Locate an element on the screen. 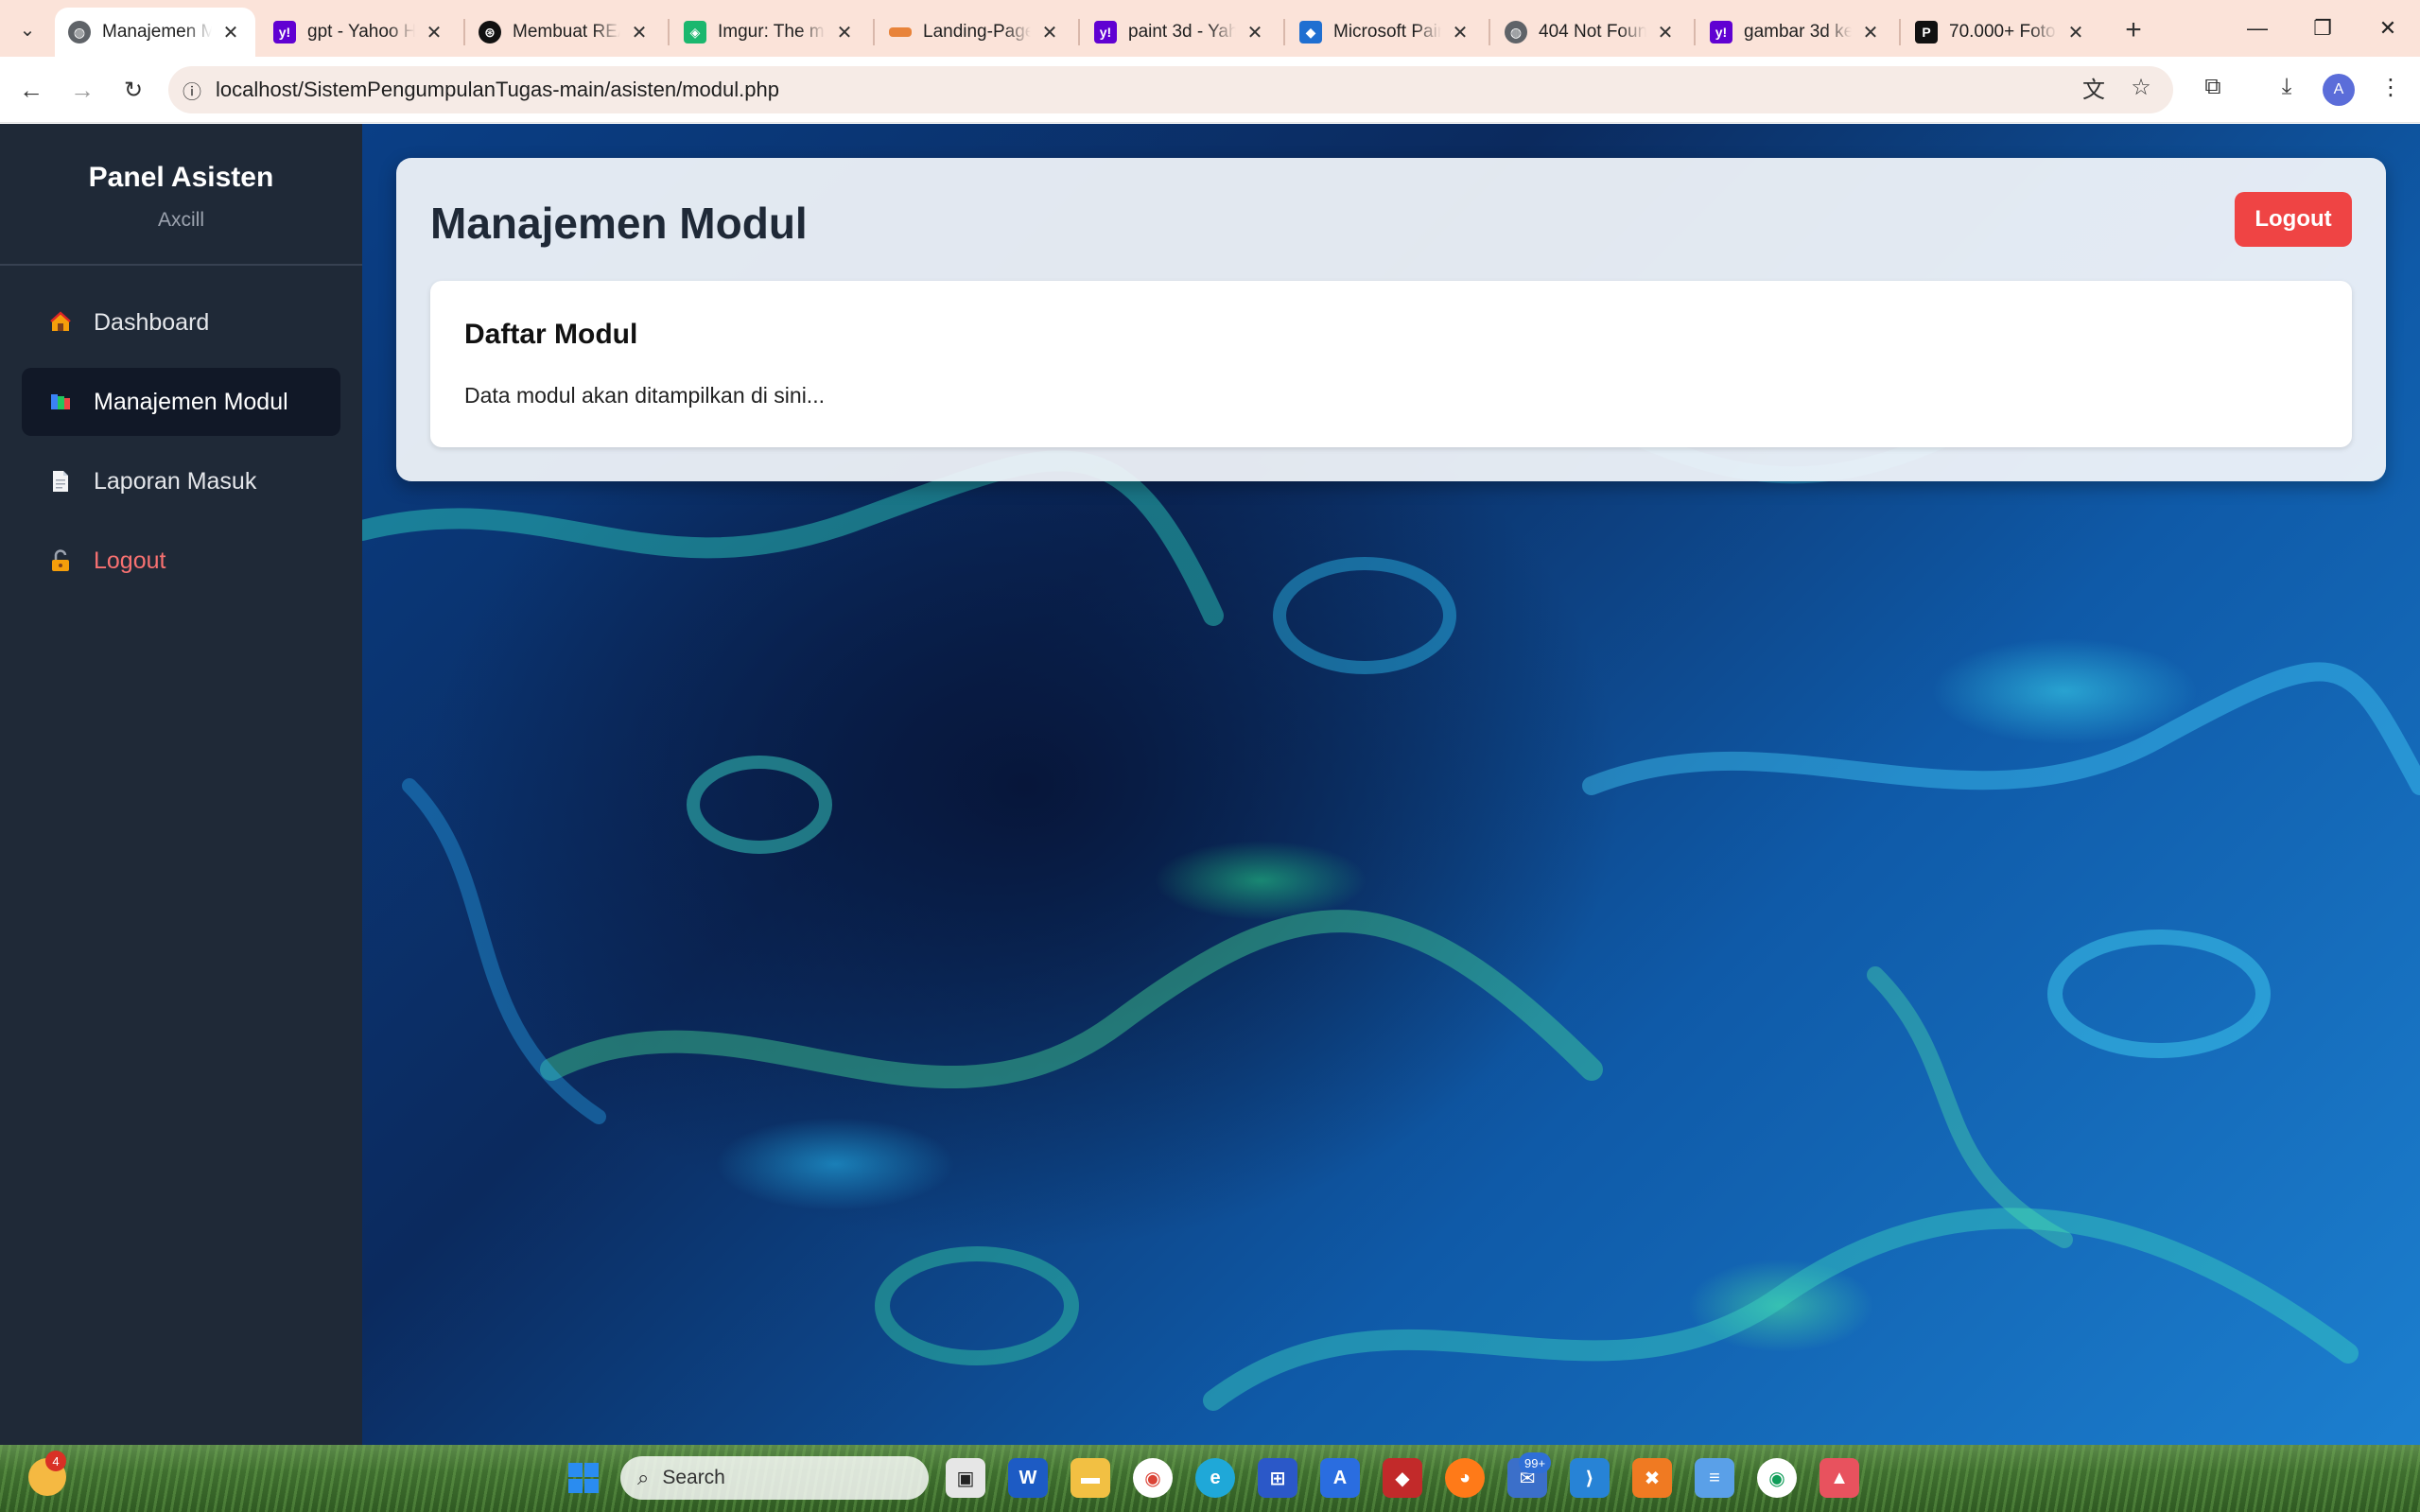 The image size is (2420, 1512). sidebar-item-label: Dashboard is located at coordinates (152, 322).